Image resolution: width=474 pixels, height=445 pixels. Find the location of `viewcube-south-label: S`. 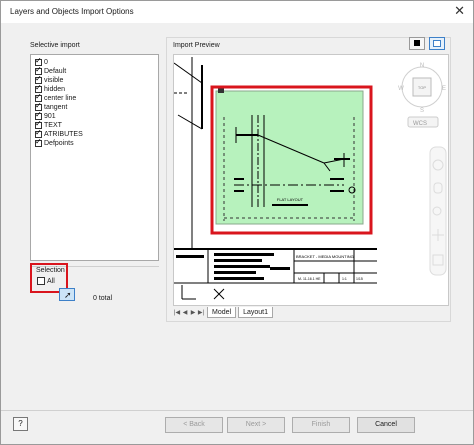

viewcube-south-label: S is located at coordinates (422, 111).